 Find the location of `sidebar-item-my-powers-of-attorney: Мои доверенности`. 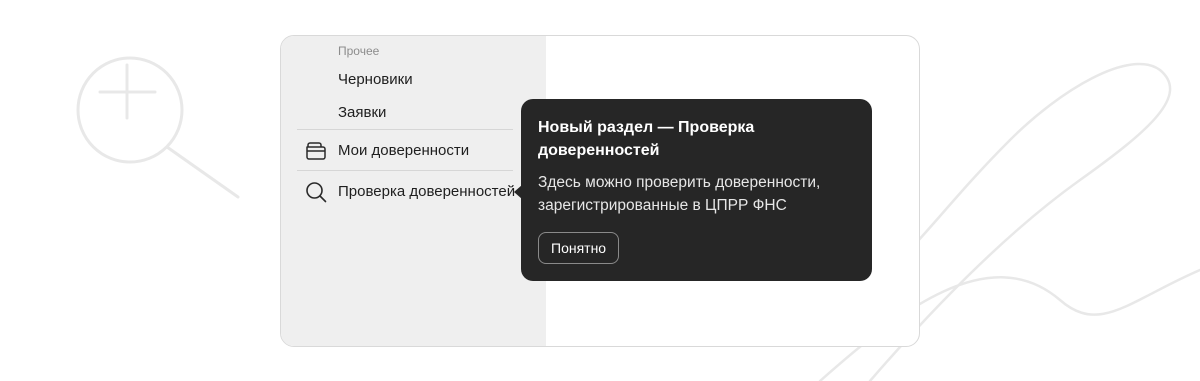

sidebar-item-my-powers-of-attorney: Мои доверенности is located at coordinates (405, 150).